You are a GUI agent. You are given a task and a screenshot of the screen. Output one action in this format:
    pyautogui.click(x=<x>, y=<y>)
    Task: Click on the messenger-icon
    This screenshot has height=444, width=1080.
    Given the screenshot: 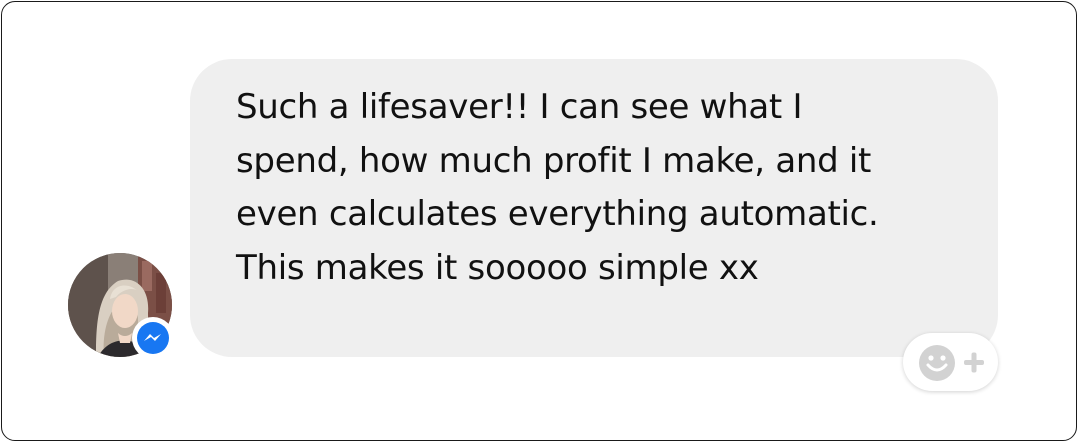 What is the action you would take?
    pyautogui.click(x=153, y=338)
    